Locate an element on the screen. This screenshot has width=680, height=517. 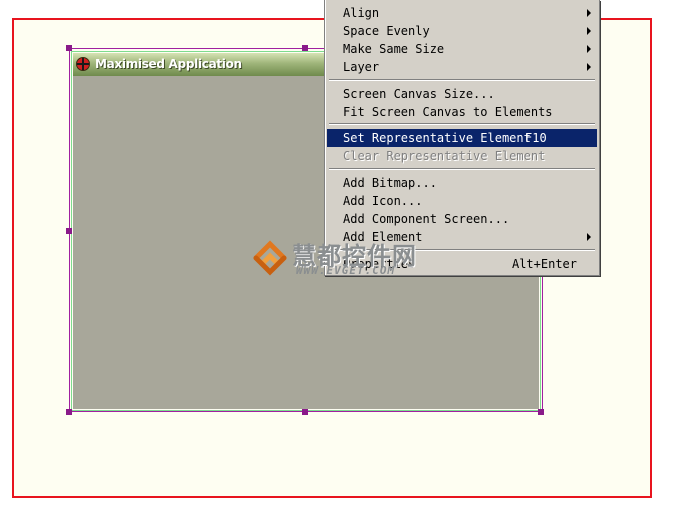
application-icon is located at coordinates (83, 64).